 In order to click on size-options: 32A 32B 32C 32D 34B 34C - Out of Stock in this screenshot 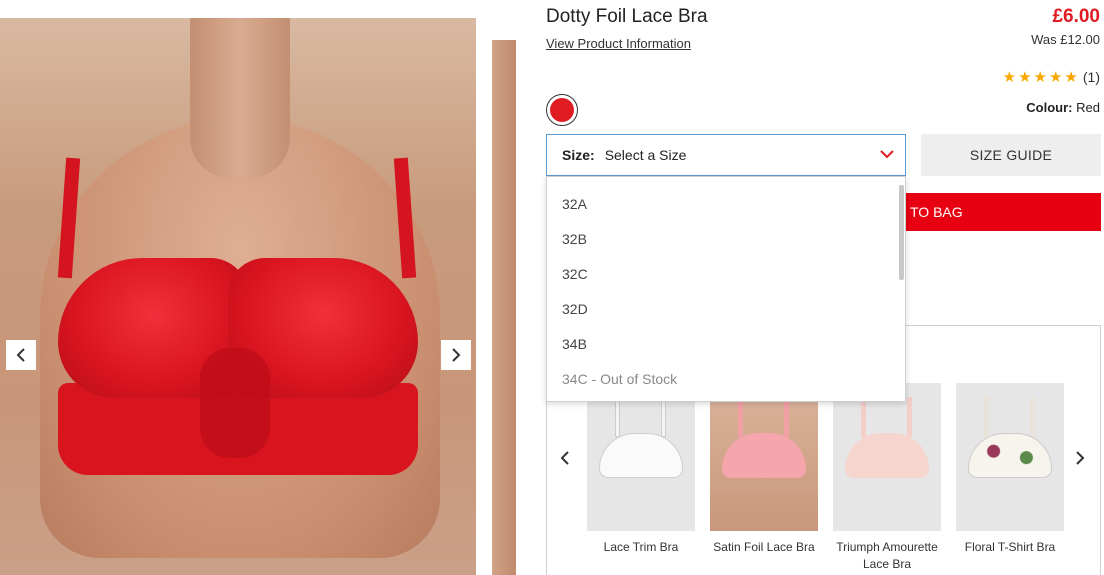, I will do `click(722, 292)`.